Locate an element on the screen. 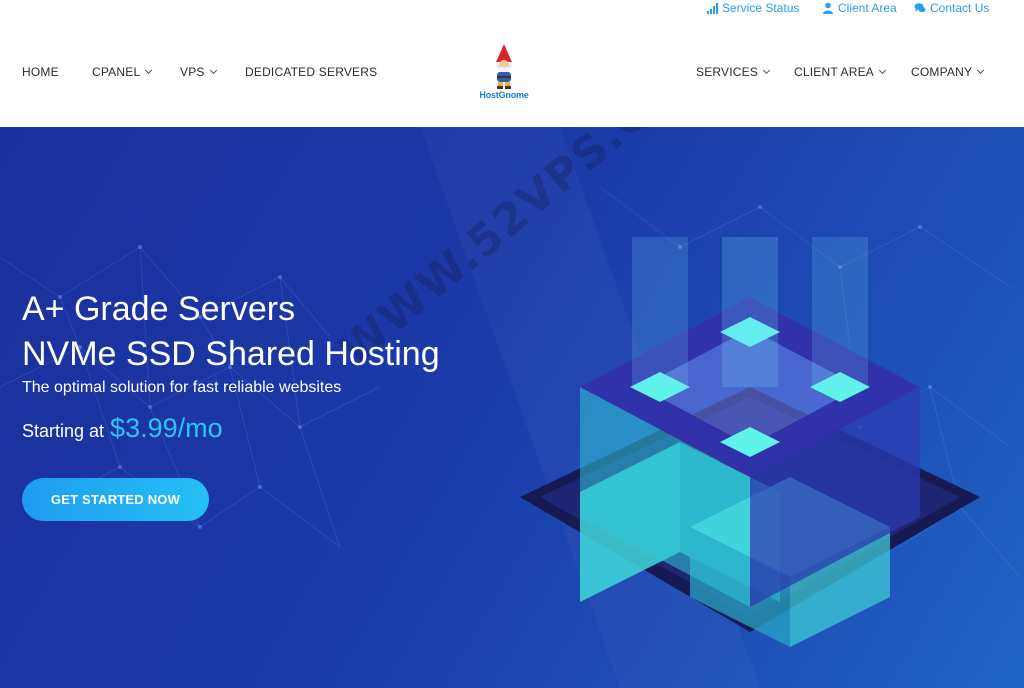 This screenshot has width=1024, height=688. hero-title-line-1: A+ Grade Servers is located at coordinates (159, 309).